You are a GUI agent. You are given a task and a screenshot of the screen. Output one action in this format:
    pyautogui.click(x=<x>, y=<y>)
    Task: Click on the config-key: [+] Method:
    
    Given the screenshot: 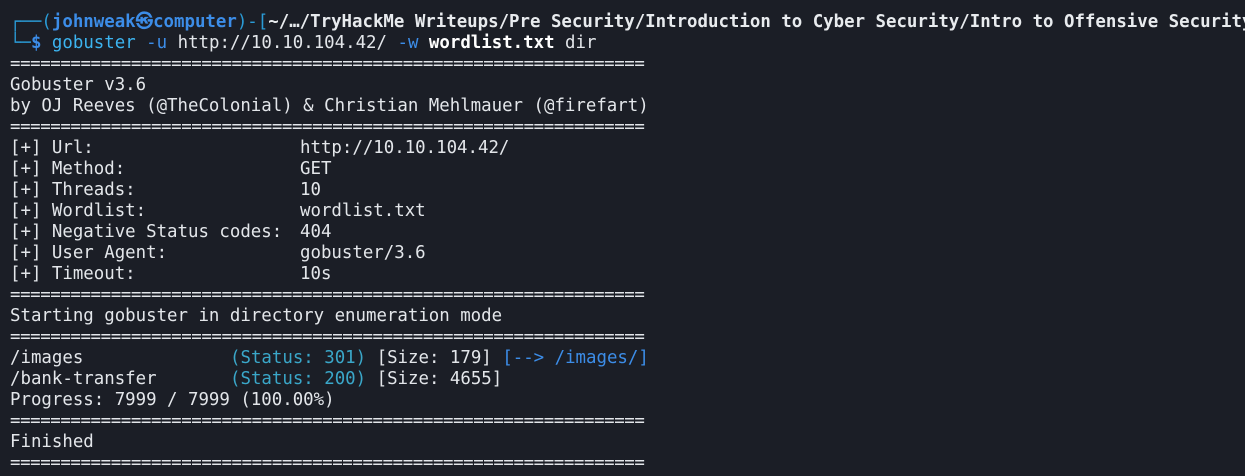 What is the action you would take?
    pyautogui.click(x=68, y=169)
    